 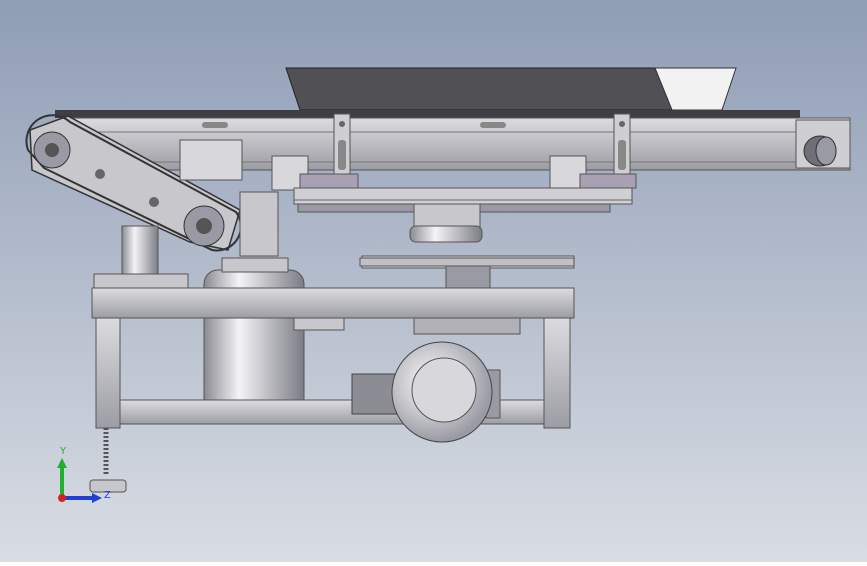 I want to click on table-leg-right, so click(x=557, y=373).